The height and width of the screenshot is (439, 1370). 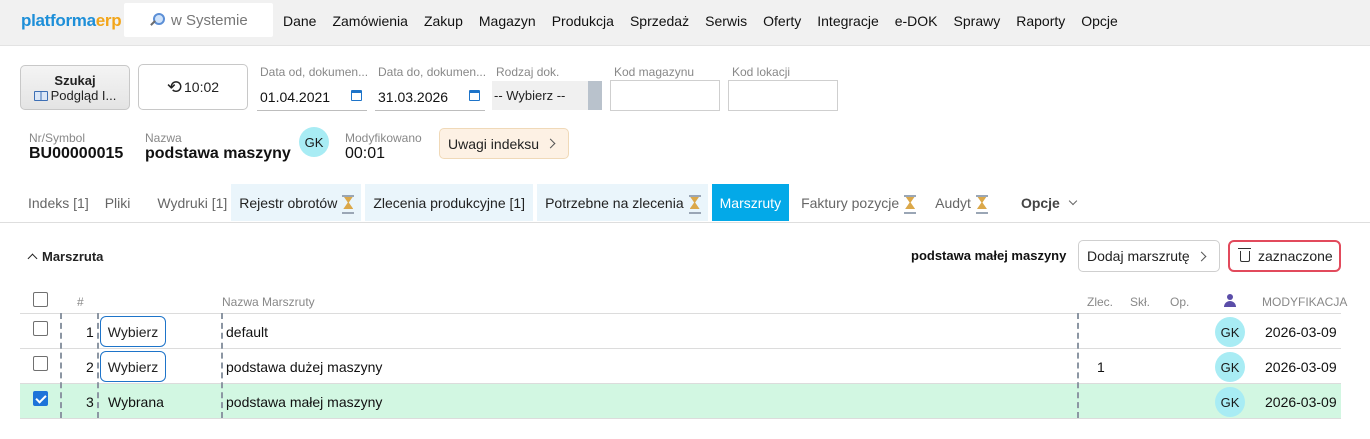 What do you see at coordinates (665, 95) in the screenshot?
I see `warehouse-code-input` at bounding box center [665, 95].